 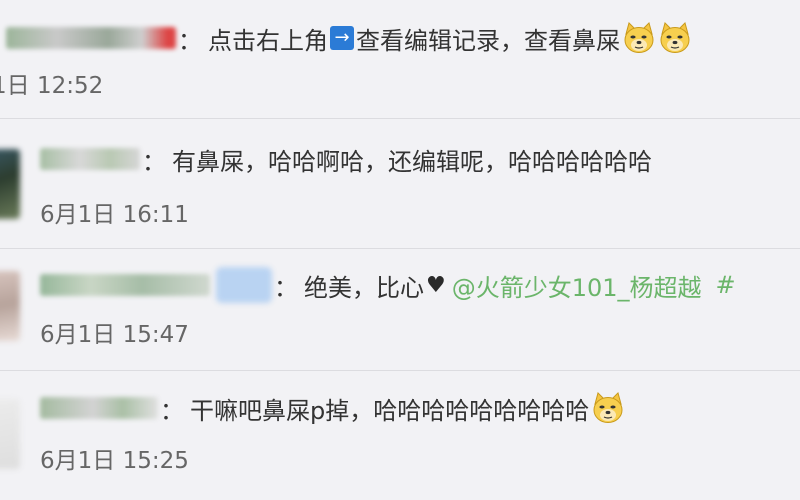 I want to click on comment-text: 绝美，比心, so click(x=364, y=287).